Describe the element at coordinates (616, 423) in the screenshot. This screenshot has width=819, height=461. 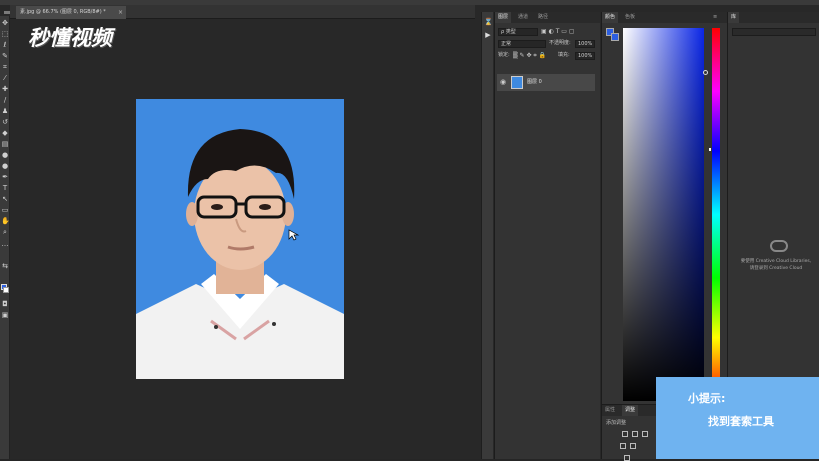
I see `add-adjustment-label: 添加调整` at that location.